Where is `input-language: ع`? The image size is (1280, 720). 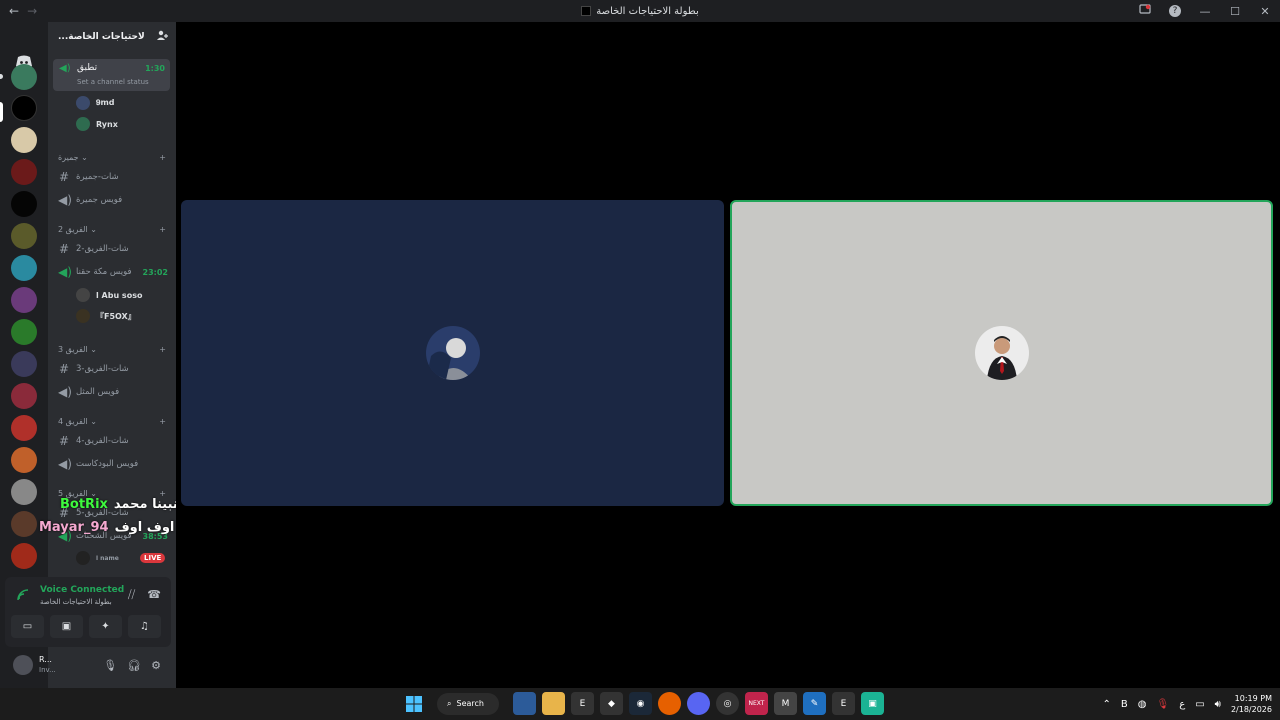 input-language: ع is located at coordinates (1182, 704).